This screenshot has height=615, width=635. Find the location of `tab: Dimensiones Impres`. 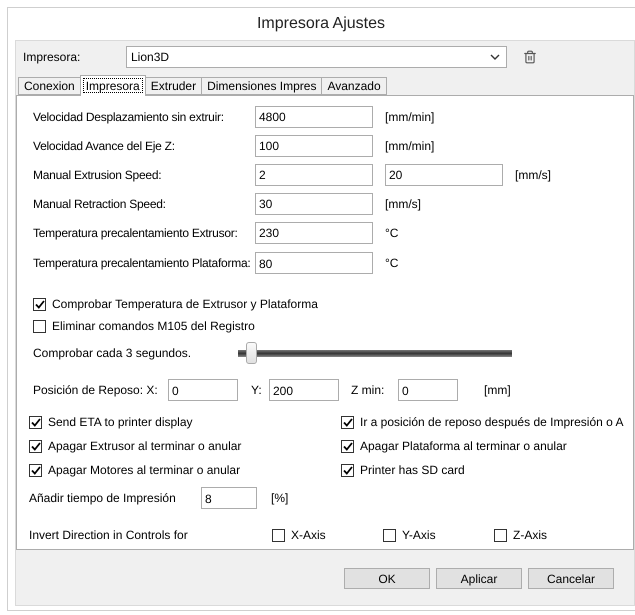

tab: Dimensiones Impres is located at coordinates (261, 86).